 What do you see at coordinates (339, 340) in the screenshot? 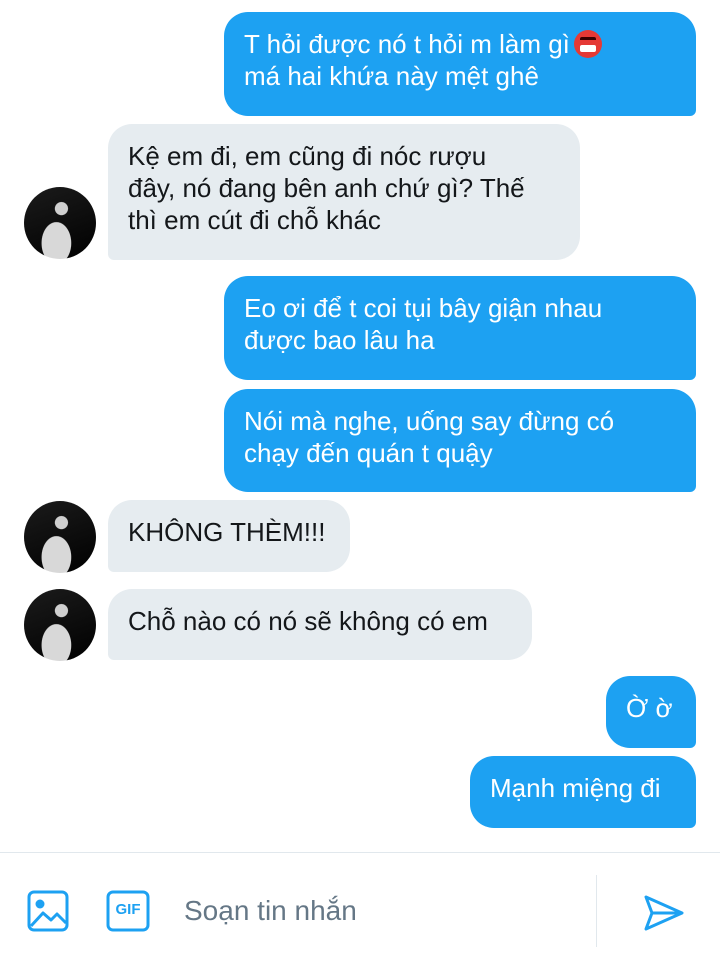
I see `message-line: được bao lâu ha` at bounding box center [339, 340].